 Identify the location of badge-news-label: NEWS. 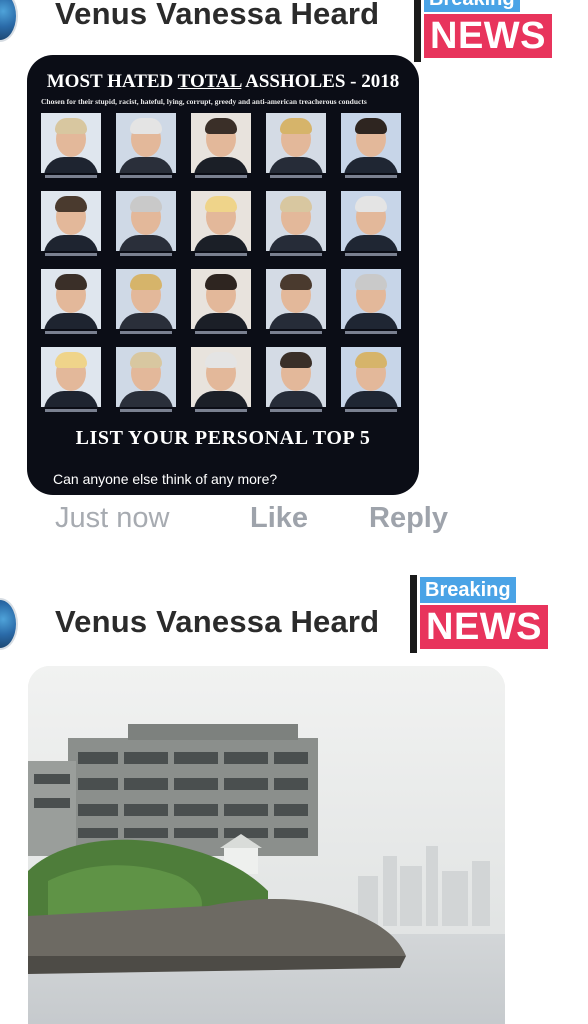
(484, 627).